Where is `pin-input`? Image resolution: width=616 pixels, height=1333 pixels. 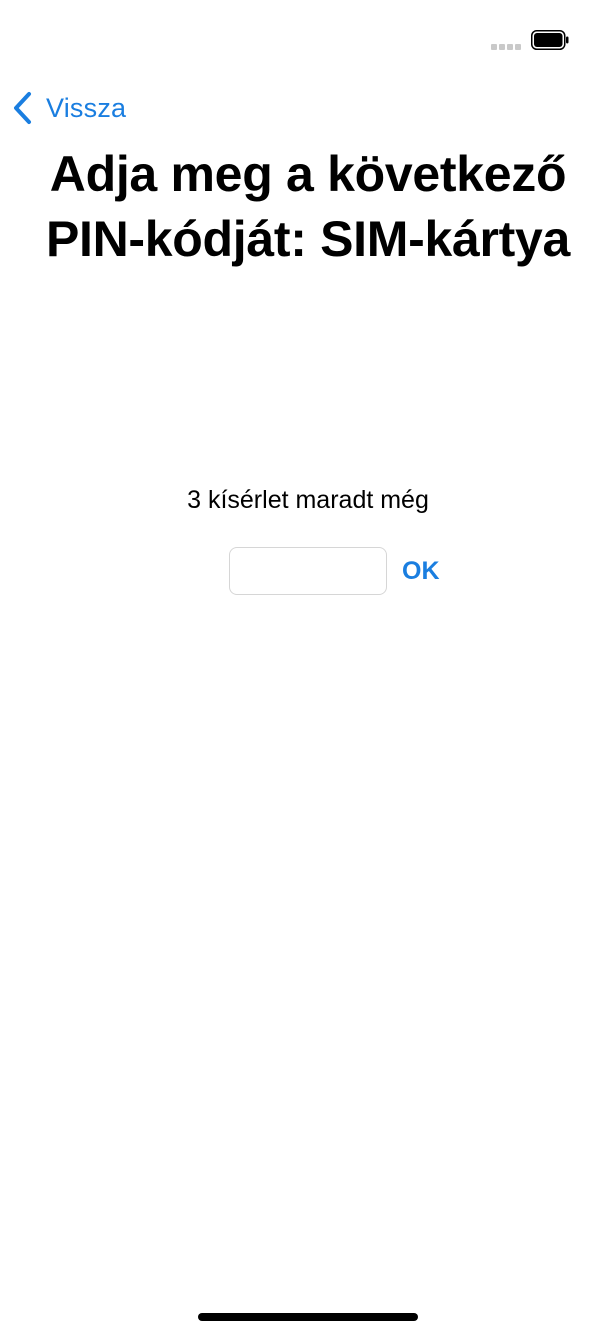 pin-input is located at coordinates (308, 571).